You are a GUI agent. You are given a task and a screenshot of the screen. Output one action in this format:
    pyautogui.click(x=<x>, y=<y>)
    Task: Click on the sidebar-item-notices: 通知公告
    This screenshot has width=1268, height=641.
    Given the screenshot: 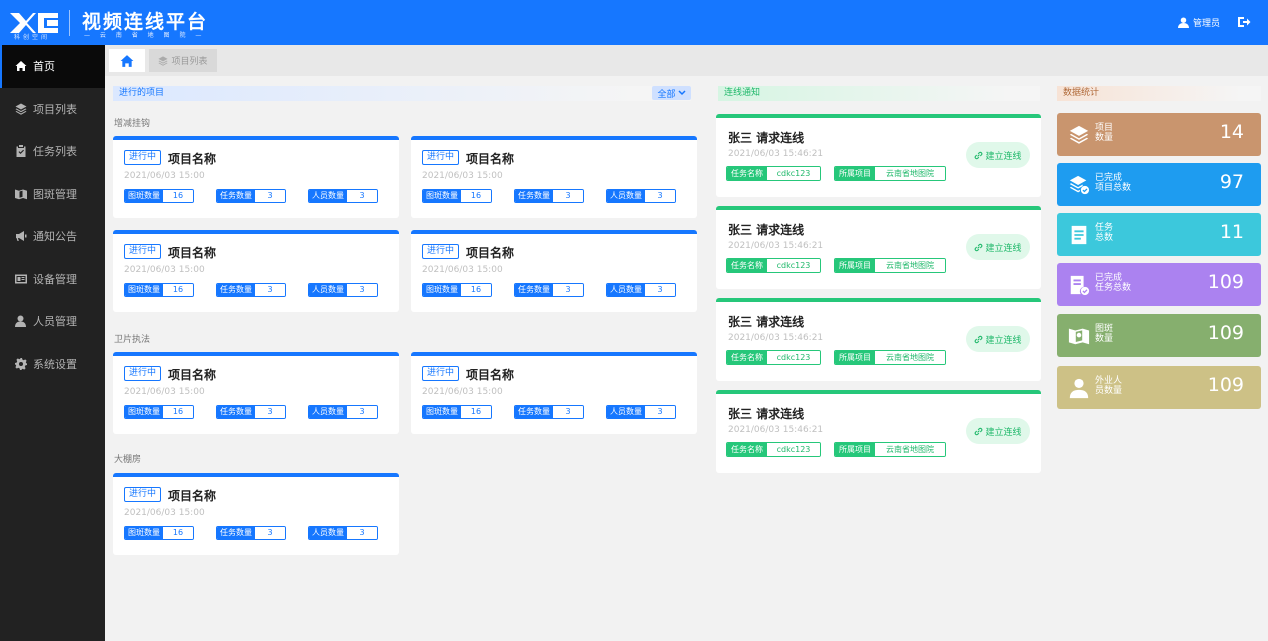 What is the action you would take?
    pyautogui.click(x=52, y=236)
    